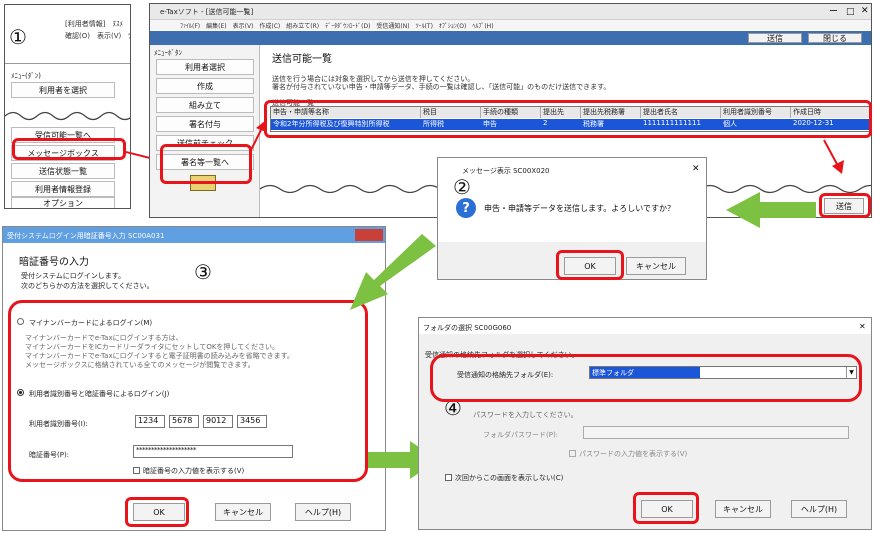 The height and width of the screenshot is (533, 874). I want to click on highlight-send-button, so click(845, 205).